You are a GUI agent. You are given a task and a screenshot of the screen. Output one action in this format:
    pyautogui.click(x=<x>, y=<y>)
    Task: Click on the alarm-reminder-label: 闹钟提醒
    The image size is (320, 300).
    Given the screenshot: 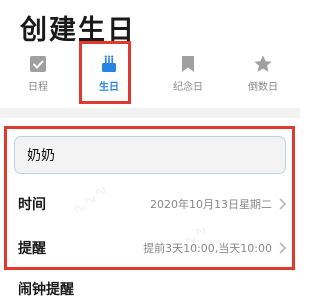 What is the action you would take?
    pyautogui.click(x=46, y=290)
    